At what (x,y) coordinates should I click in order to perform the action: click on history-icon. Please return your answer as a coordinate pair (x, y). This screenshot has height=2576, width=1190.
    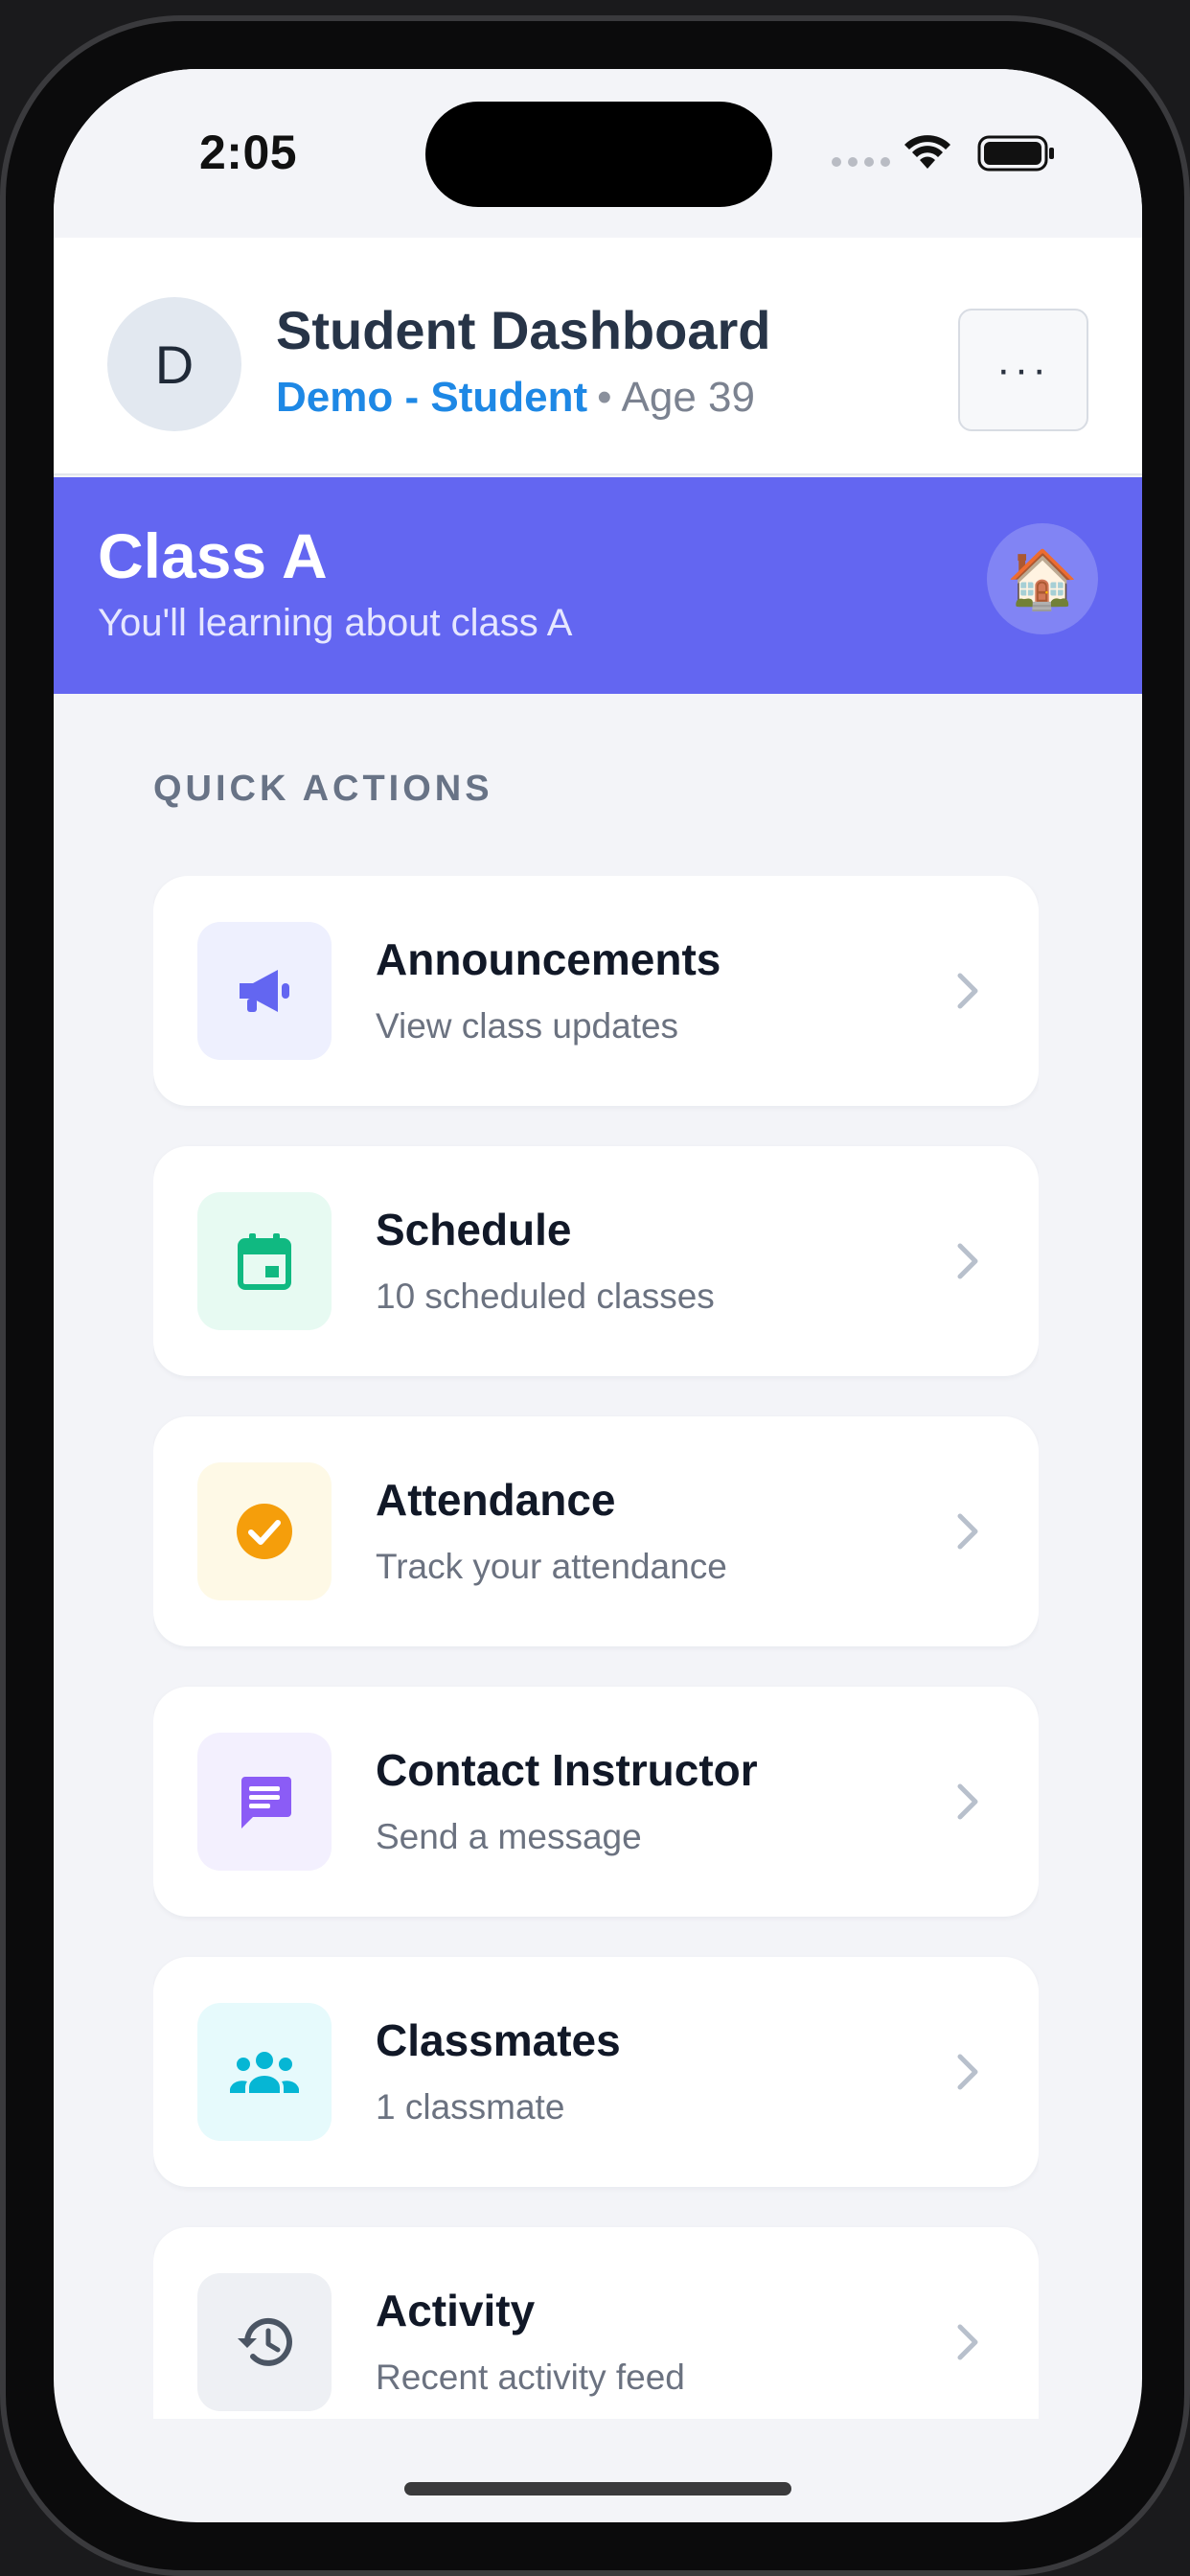
    Looking at the image, I should click on (265, 2341).